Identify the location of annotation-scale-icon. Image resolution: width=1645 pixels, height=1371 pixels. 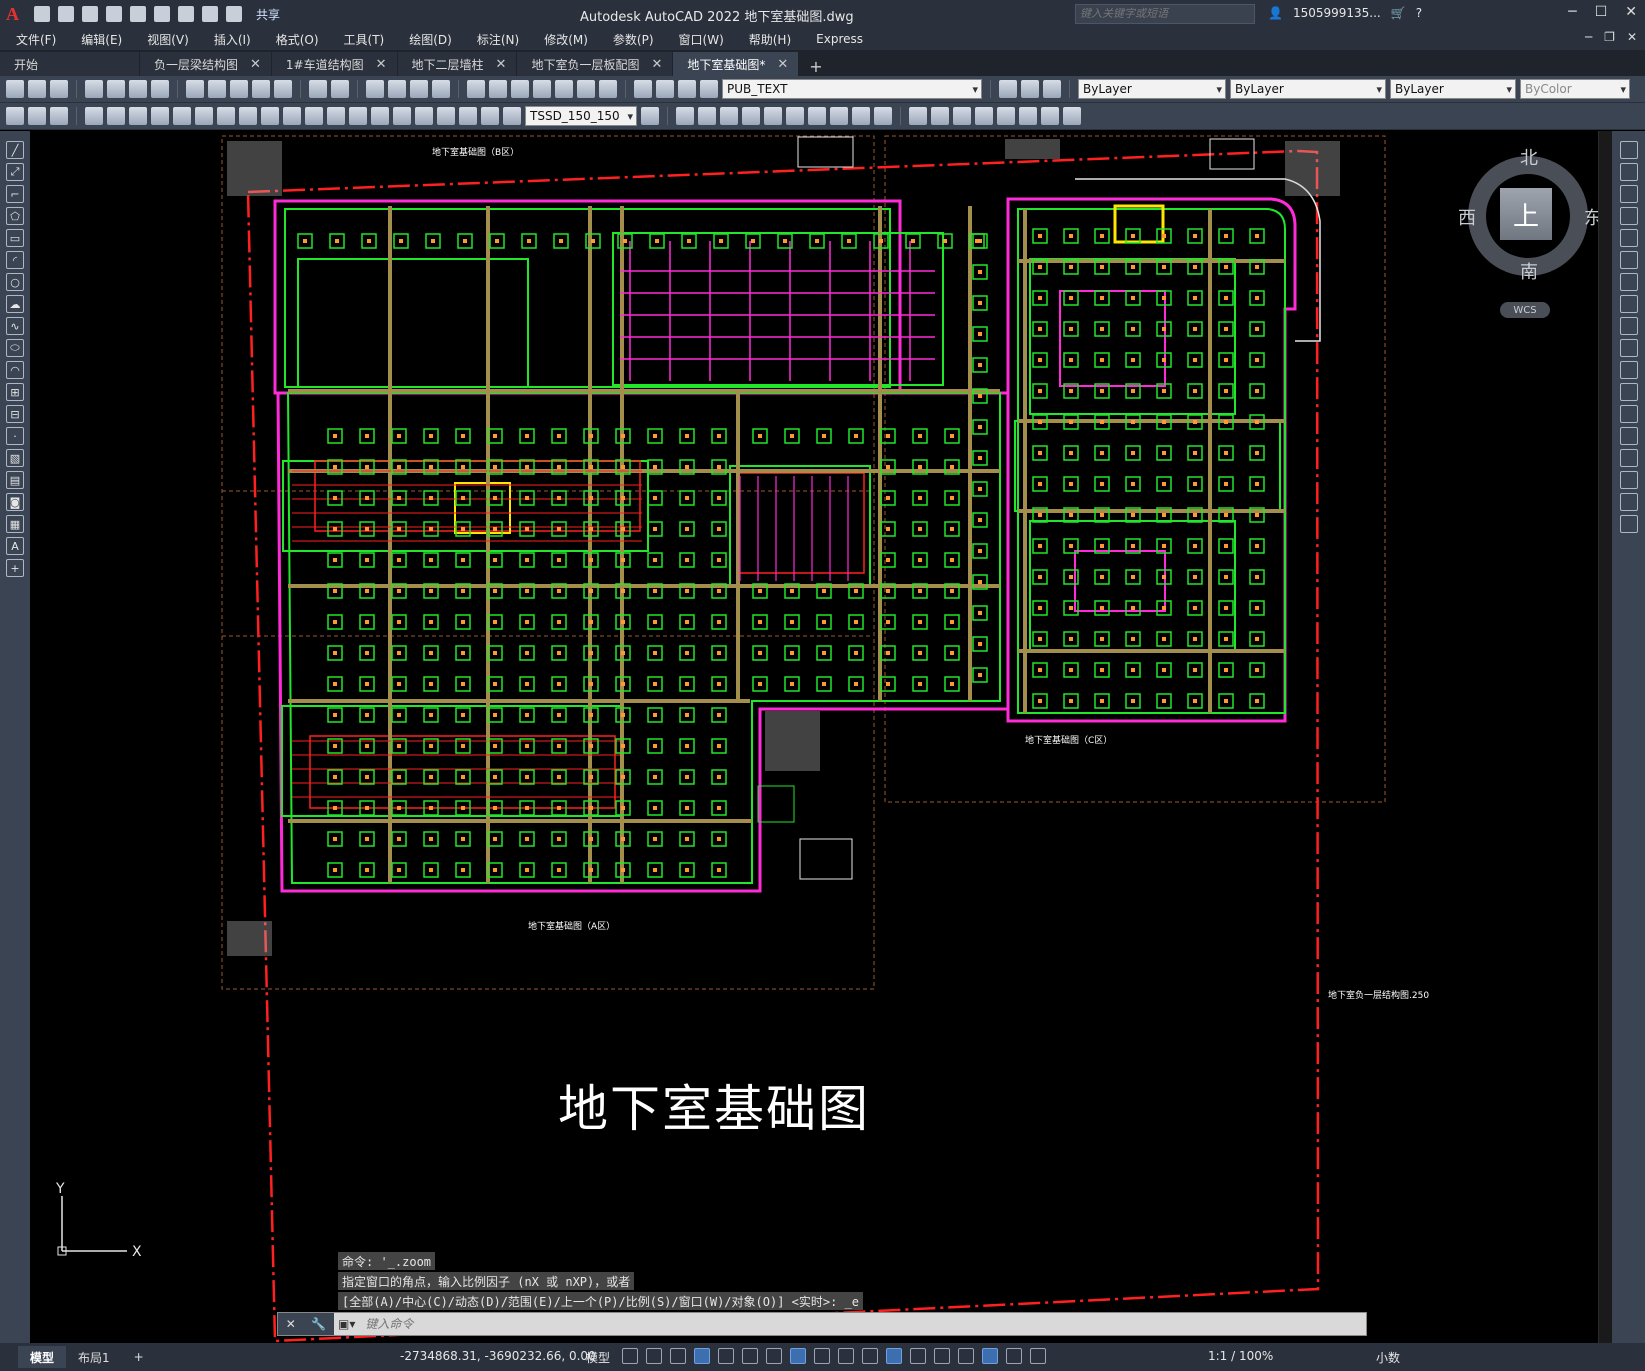
(1038, 1356).